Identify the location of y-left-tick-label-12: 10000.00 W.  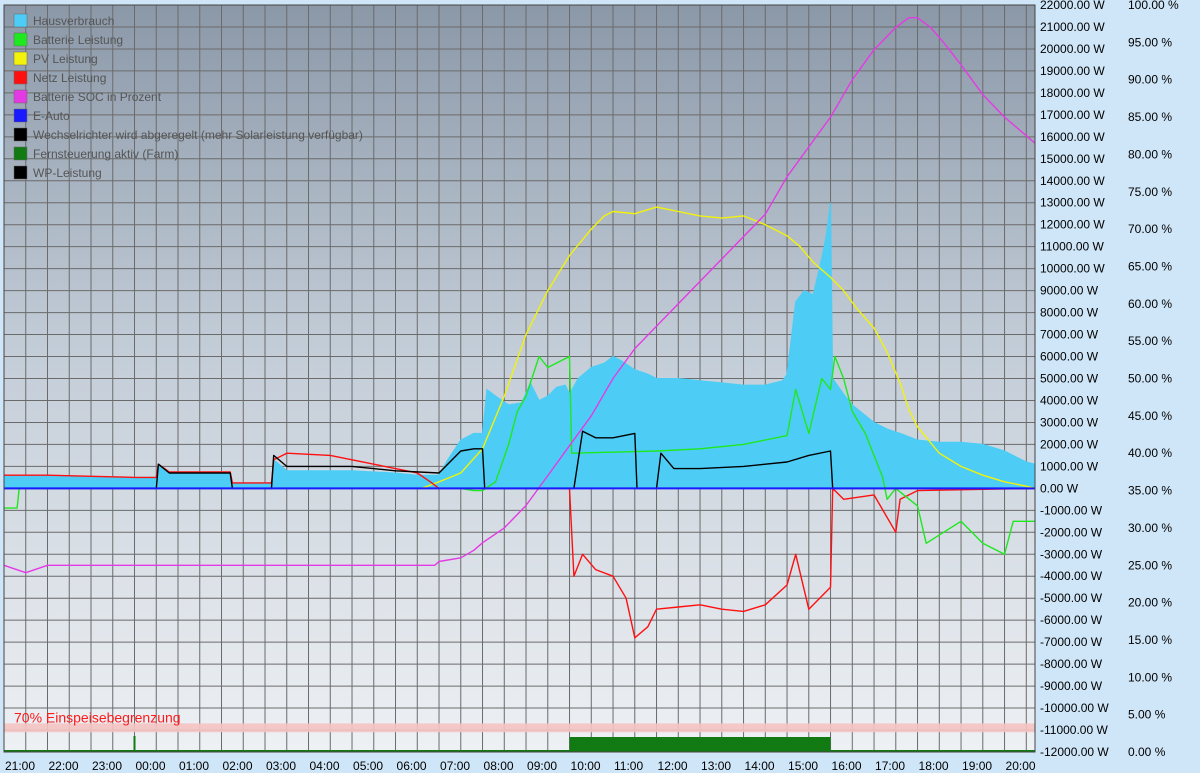
(1072, 269).